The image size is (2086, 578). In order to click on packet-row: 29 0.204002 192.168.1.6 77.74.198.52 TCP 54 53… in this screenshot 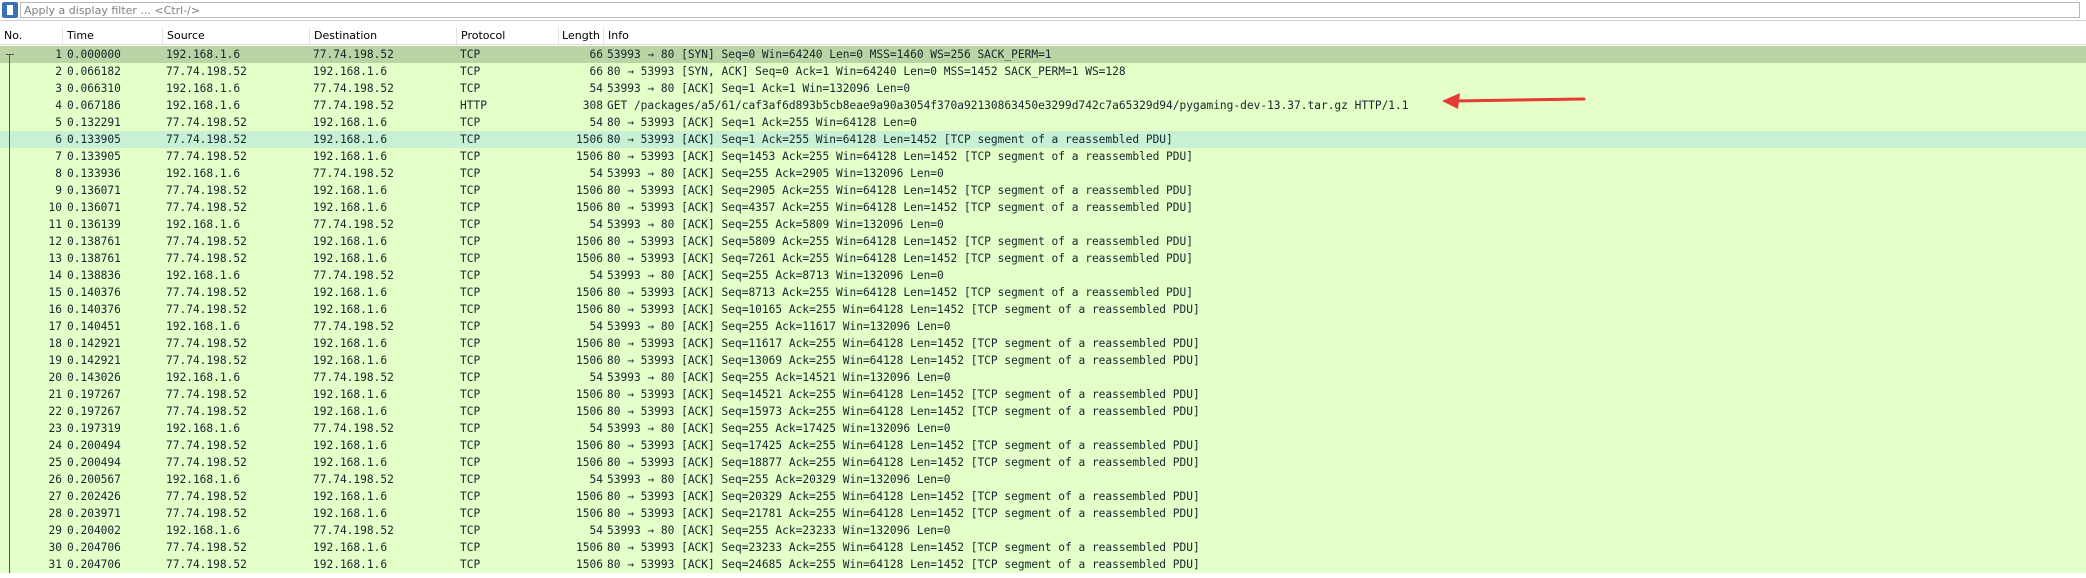, I will do `click(1043, 530)`.